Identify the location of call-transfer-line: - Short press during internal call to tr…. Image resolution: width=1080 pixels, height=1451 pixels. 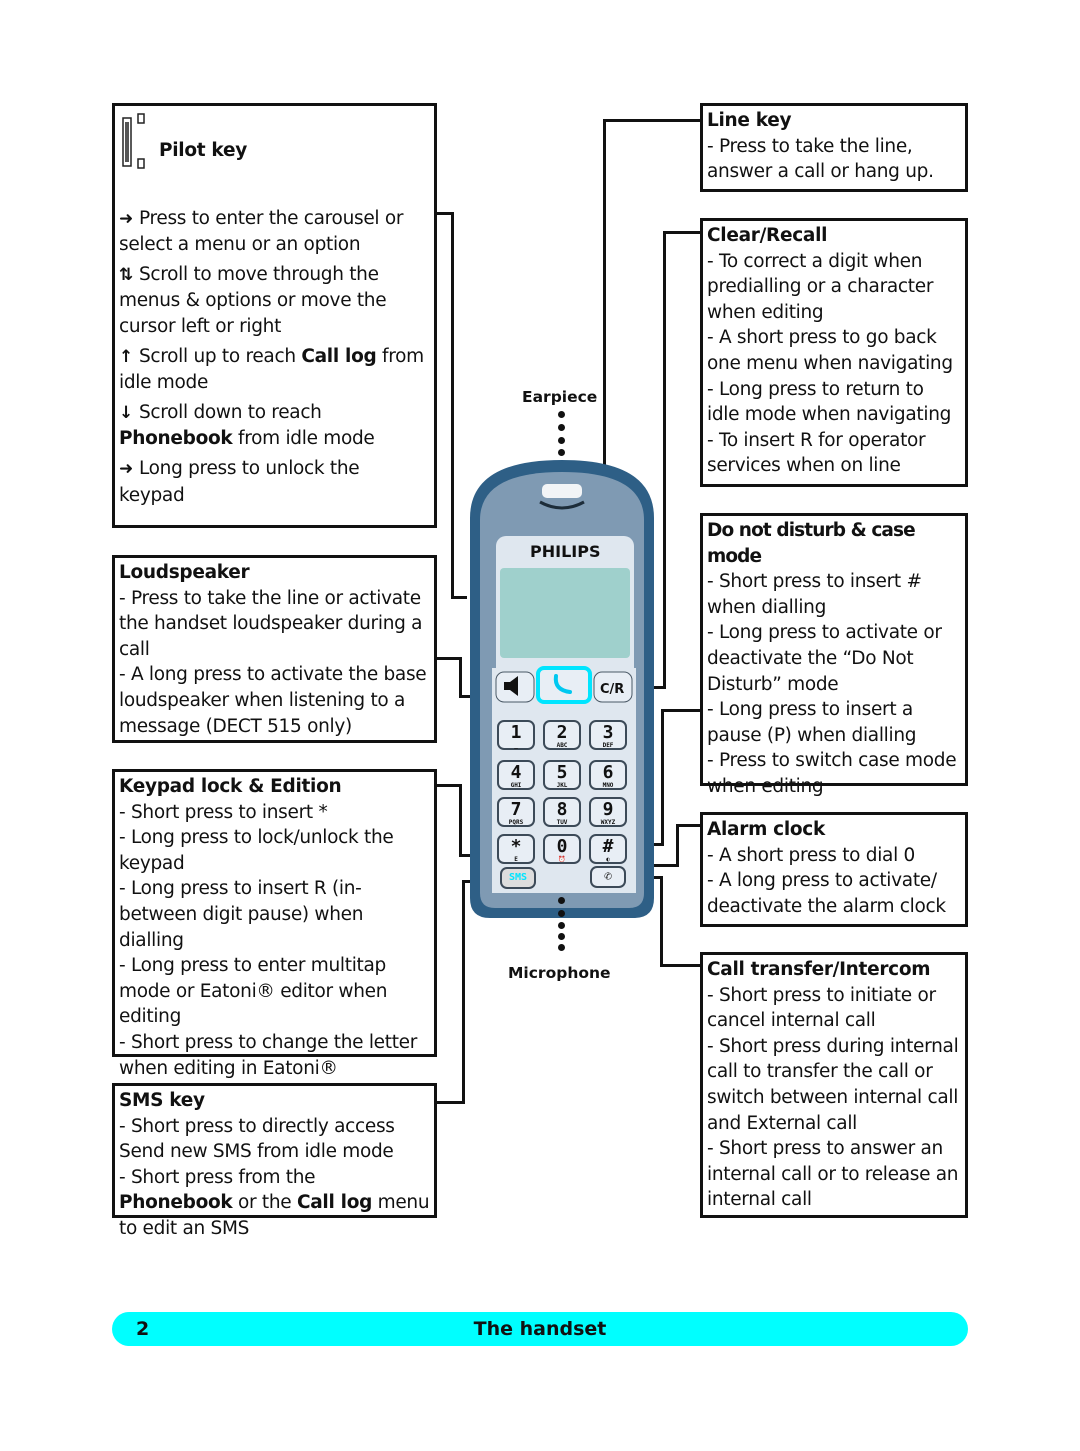
(833, 1084).